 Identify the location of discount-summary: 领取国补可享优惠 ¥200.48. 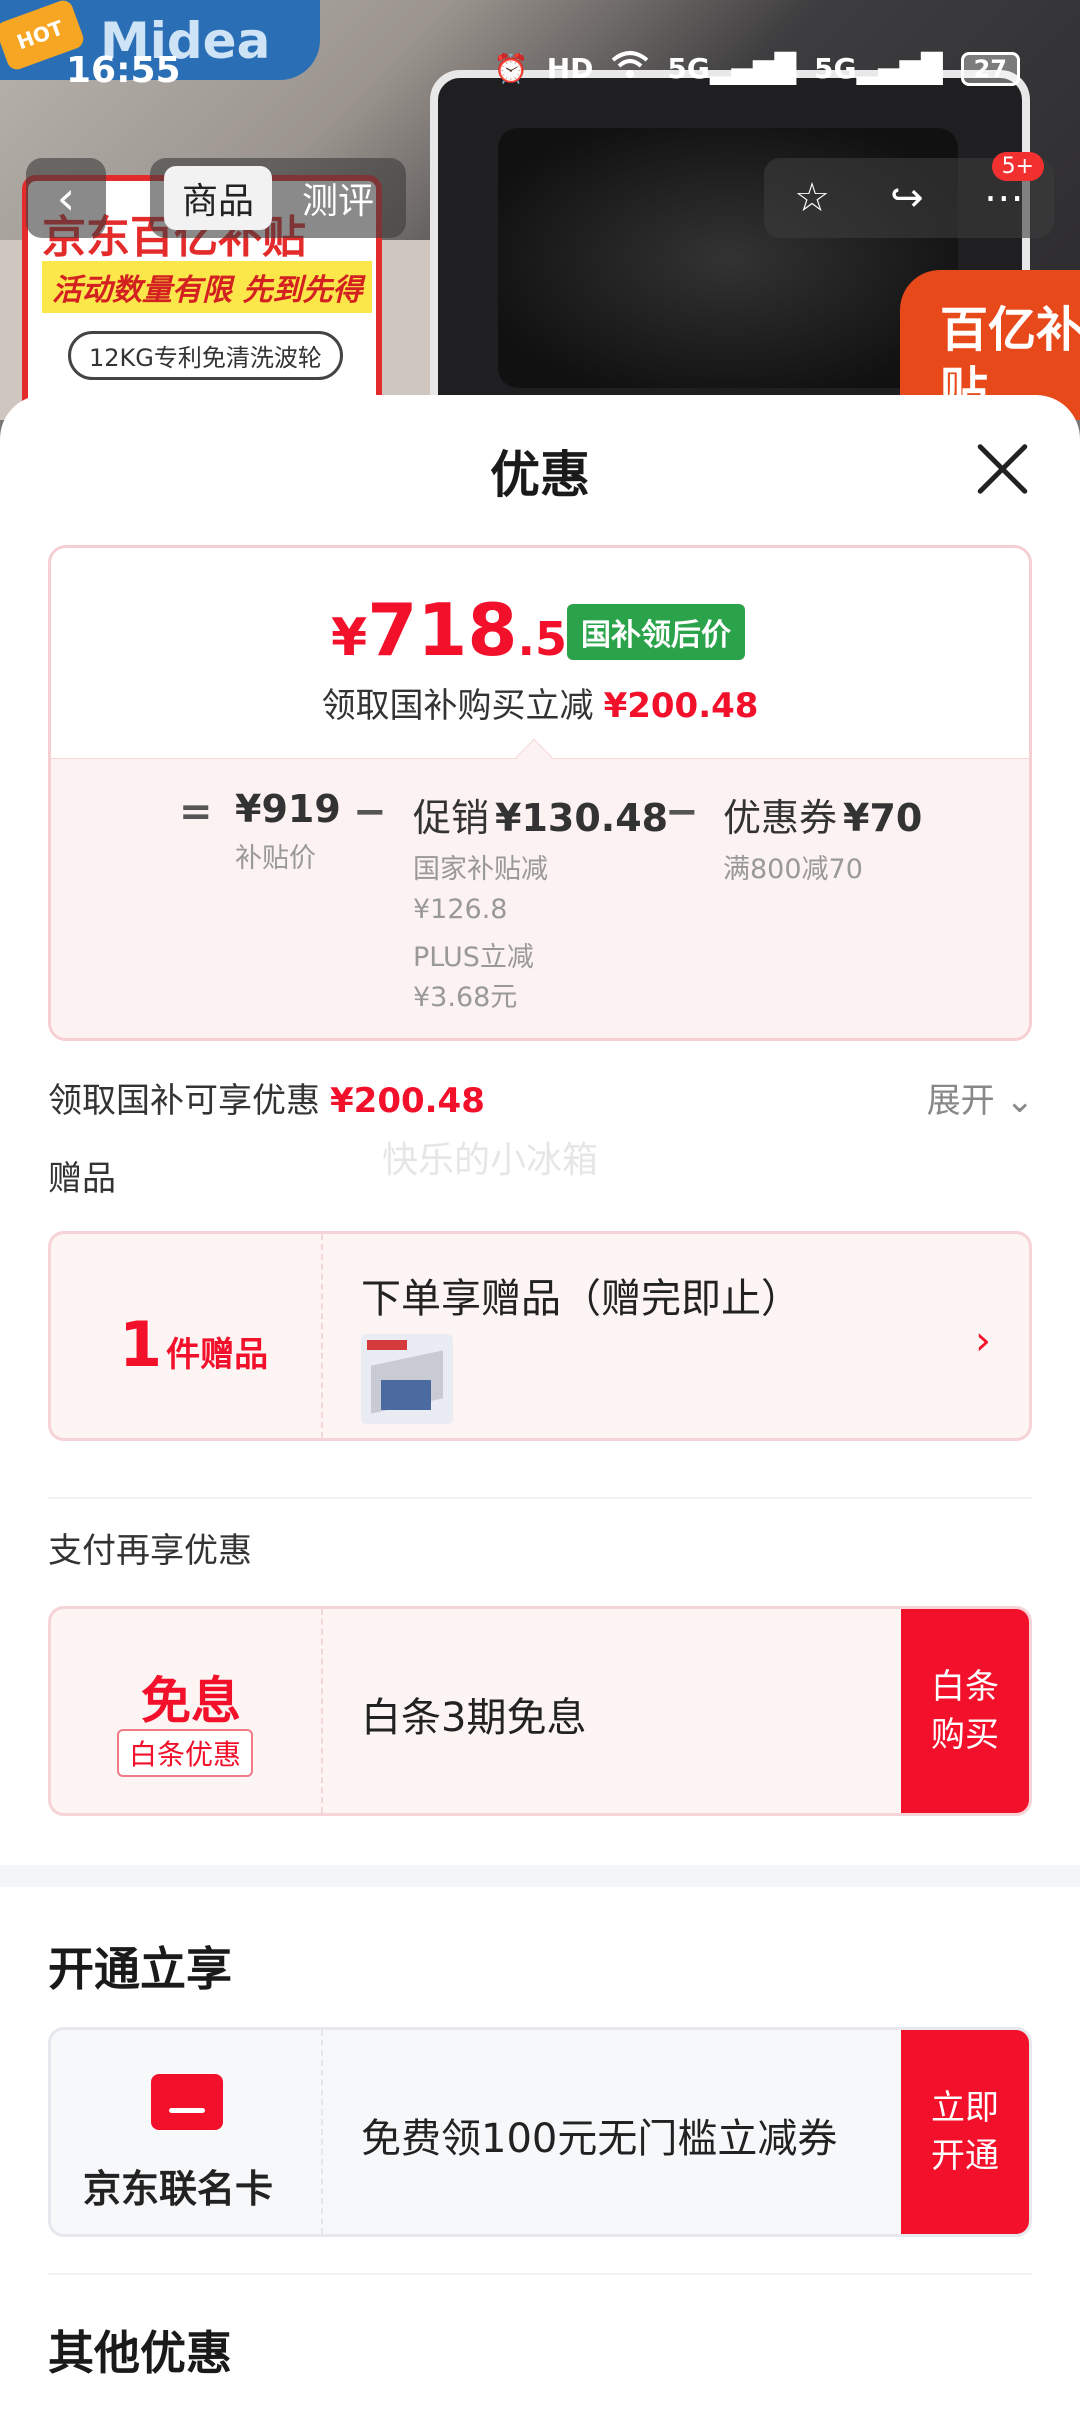
(266, 1101).